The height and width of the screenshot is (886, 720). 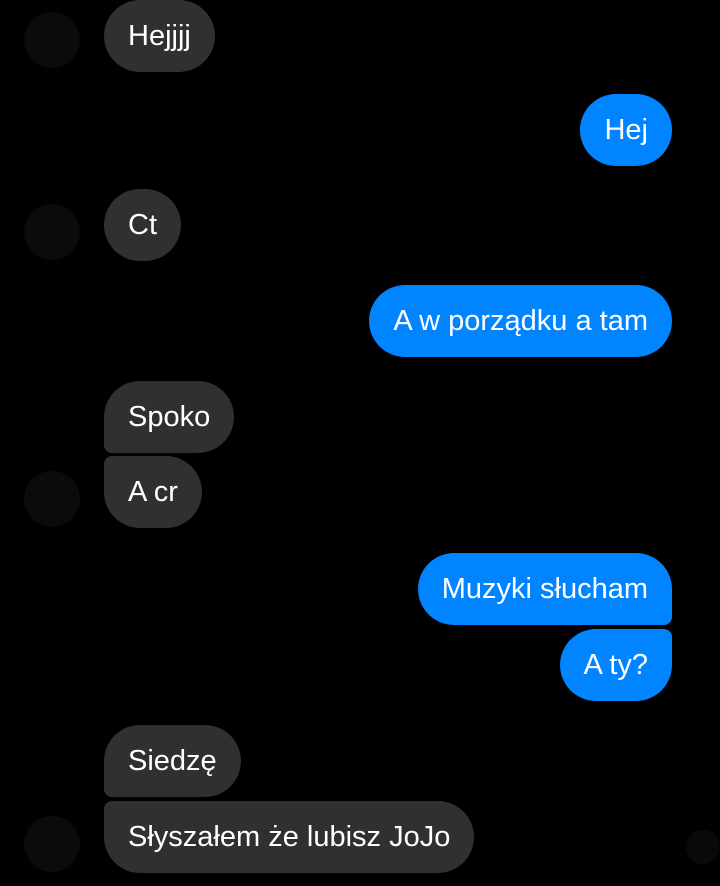 What do you see at coordinates (172, 761) in the screenshot?
I see `incoming-message: Siedzę` at bounding box center [172, 761].